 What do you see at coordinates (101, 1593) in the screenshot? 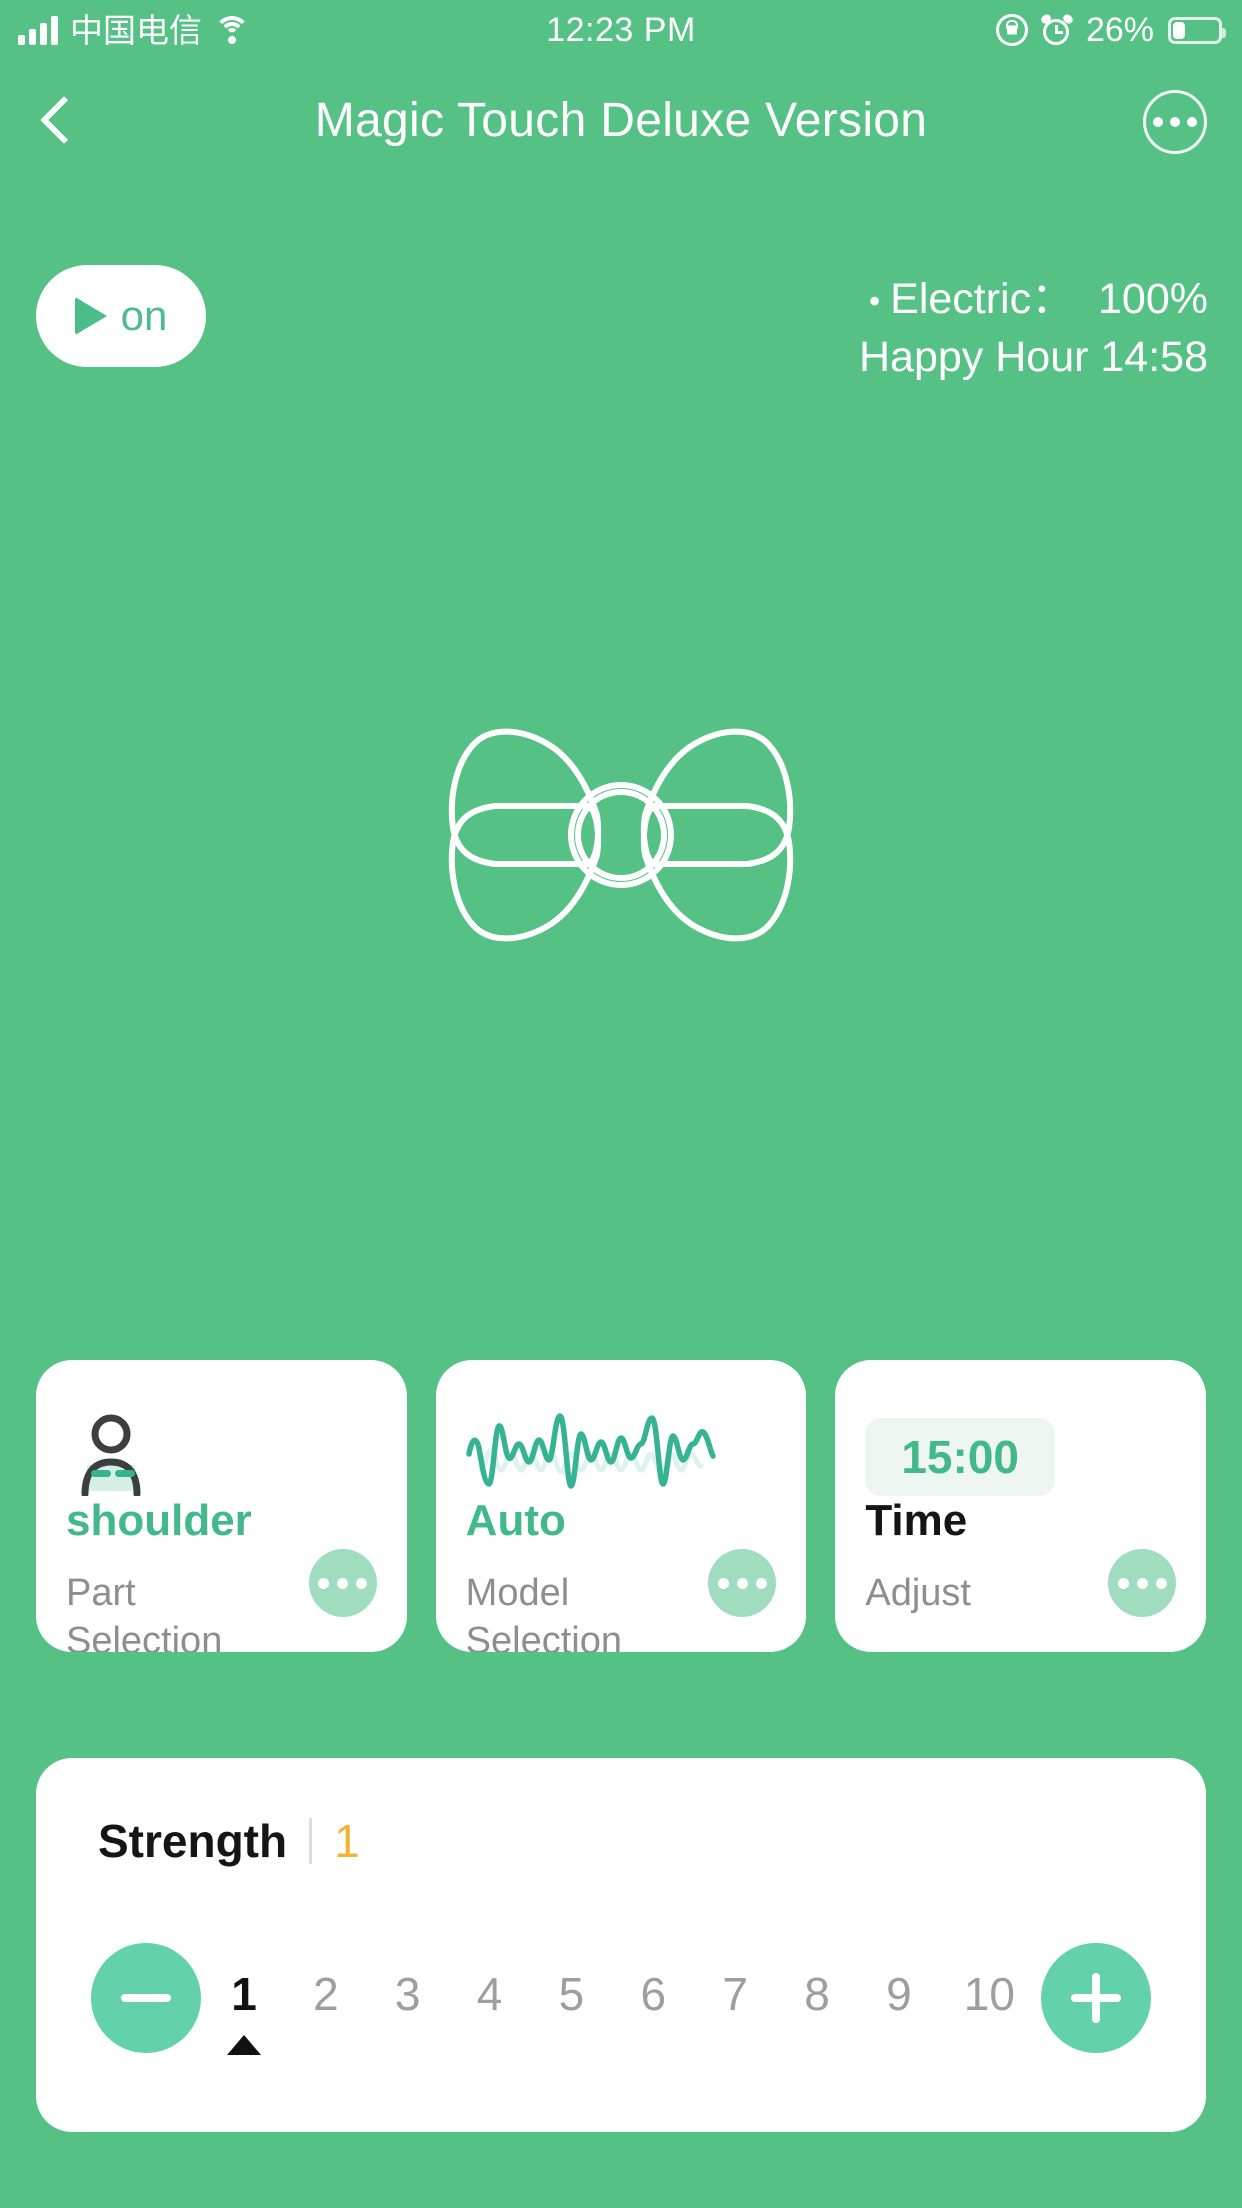
I see `card-caption-line1: Part` at bounding box center [101, 1593].